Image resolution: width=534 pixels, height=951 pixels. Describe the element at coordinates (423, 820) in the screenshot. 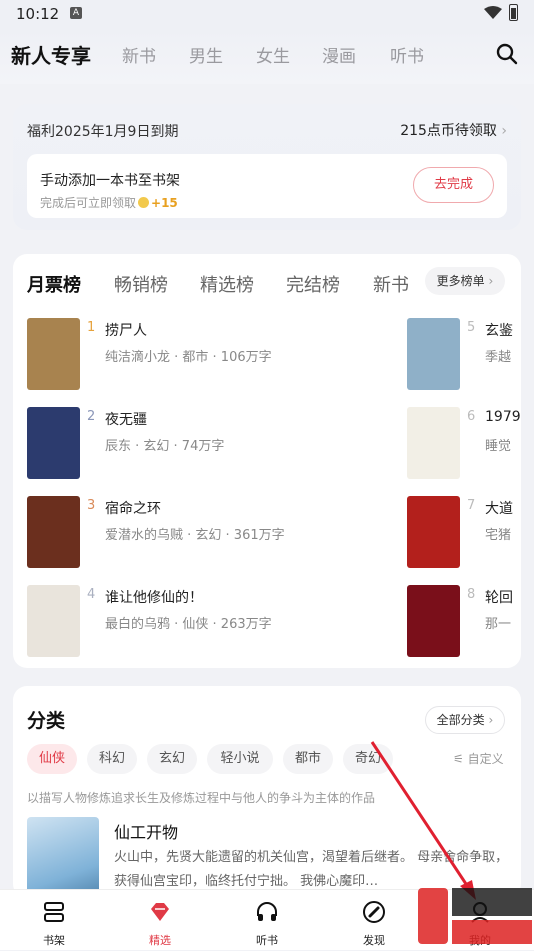

I see `annotation-arrow` at that location.